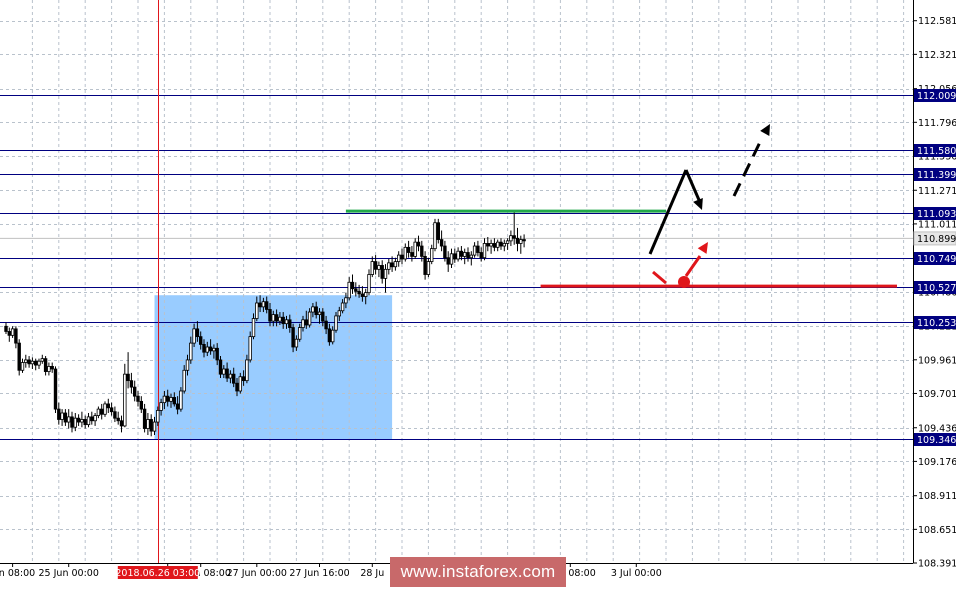  Describe the element at coordinates (937, 564) in the screenshot. I see `price-tick-label: 108.391` at that location.